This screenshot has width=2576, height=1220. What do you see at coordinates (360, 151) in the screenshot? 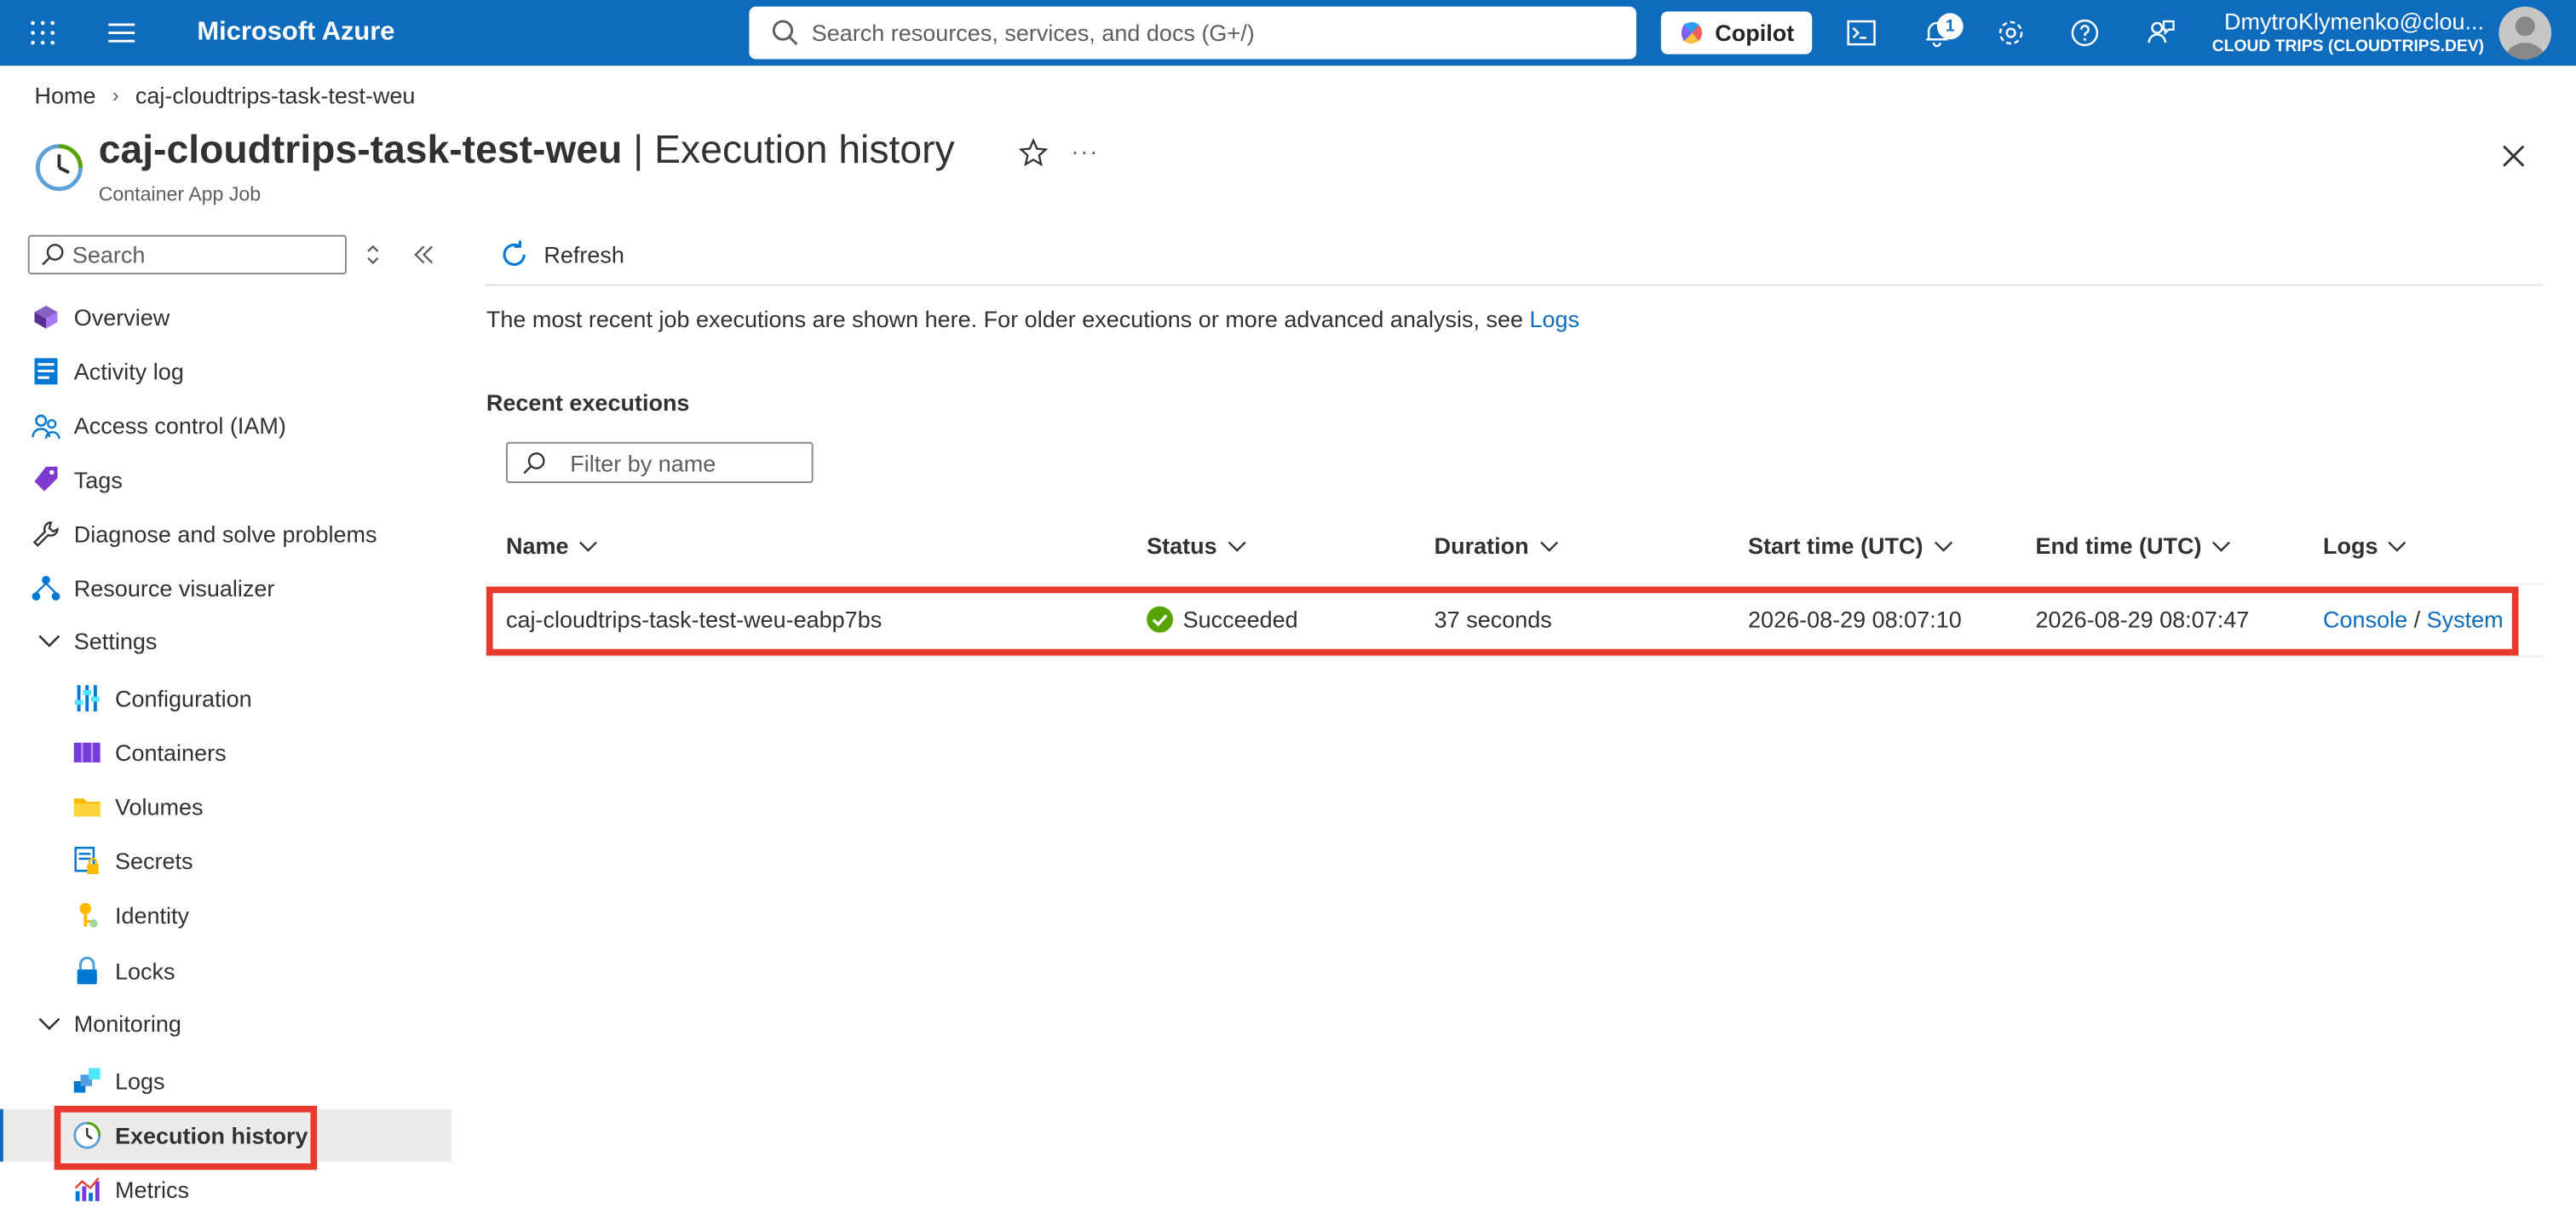
I see `page-title-resource: caj-cloudtrips-task-test-weu` at bounding box center [360, 151].